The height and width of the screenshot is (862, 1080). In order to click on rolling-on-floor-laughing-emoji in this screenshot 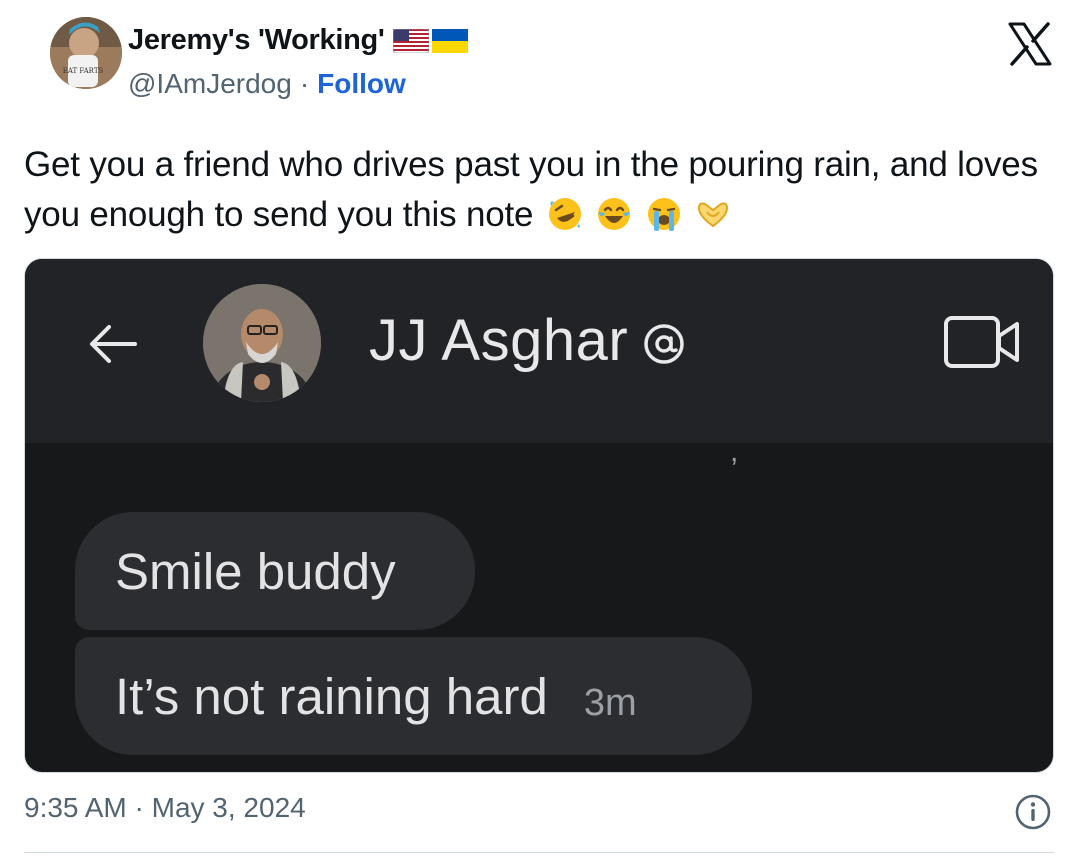, I will do `click(564, 214)`.